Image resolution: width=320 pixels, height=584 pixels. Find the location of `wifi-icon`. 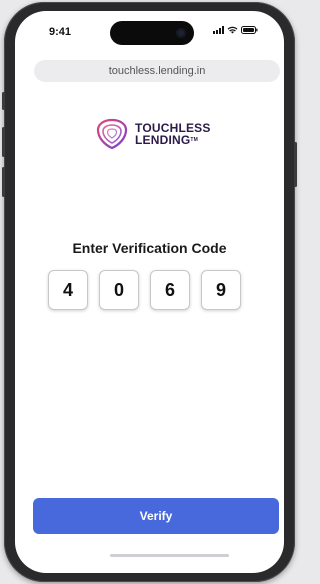

wifi-icon is located at coordinates (232, 30).